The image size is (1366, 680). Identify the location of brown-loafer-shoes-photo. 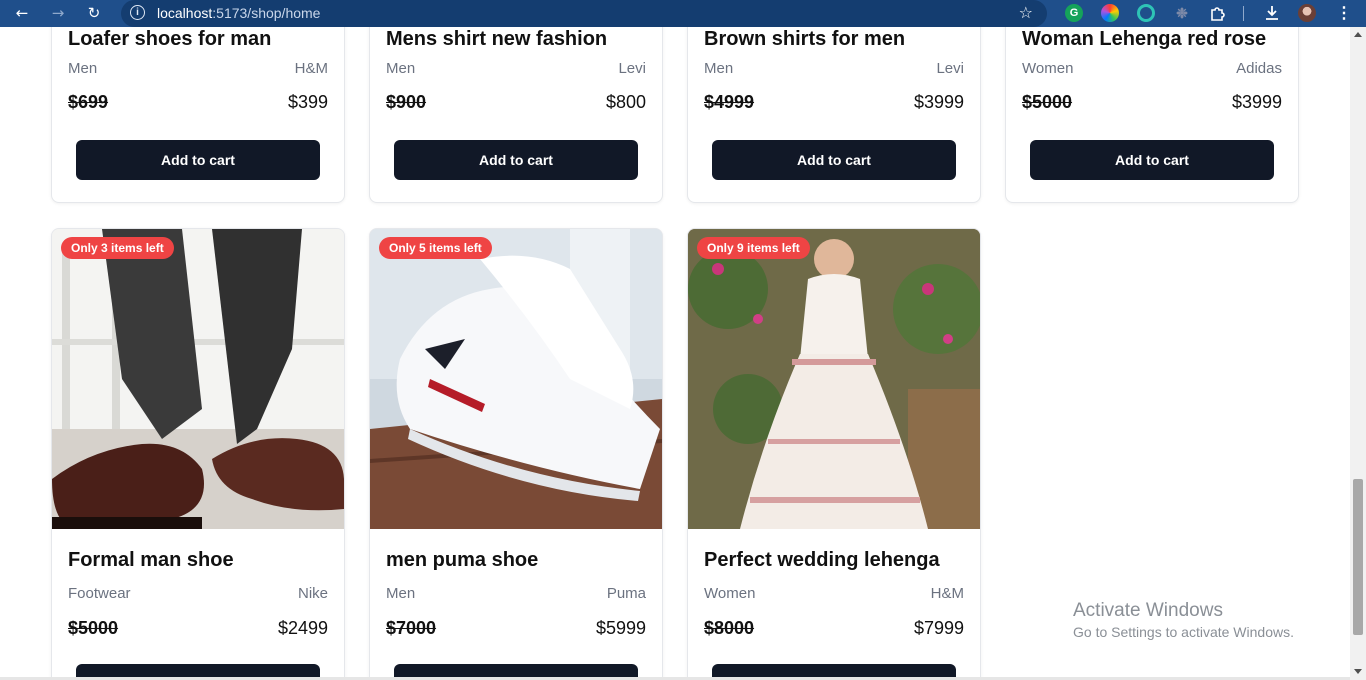
(198, 379).